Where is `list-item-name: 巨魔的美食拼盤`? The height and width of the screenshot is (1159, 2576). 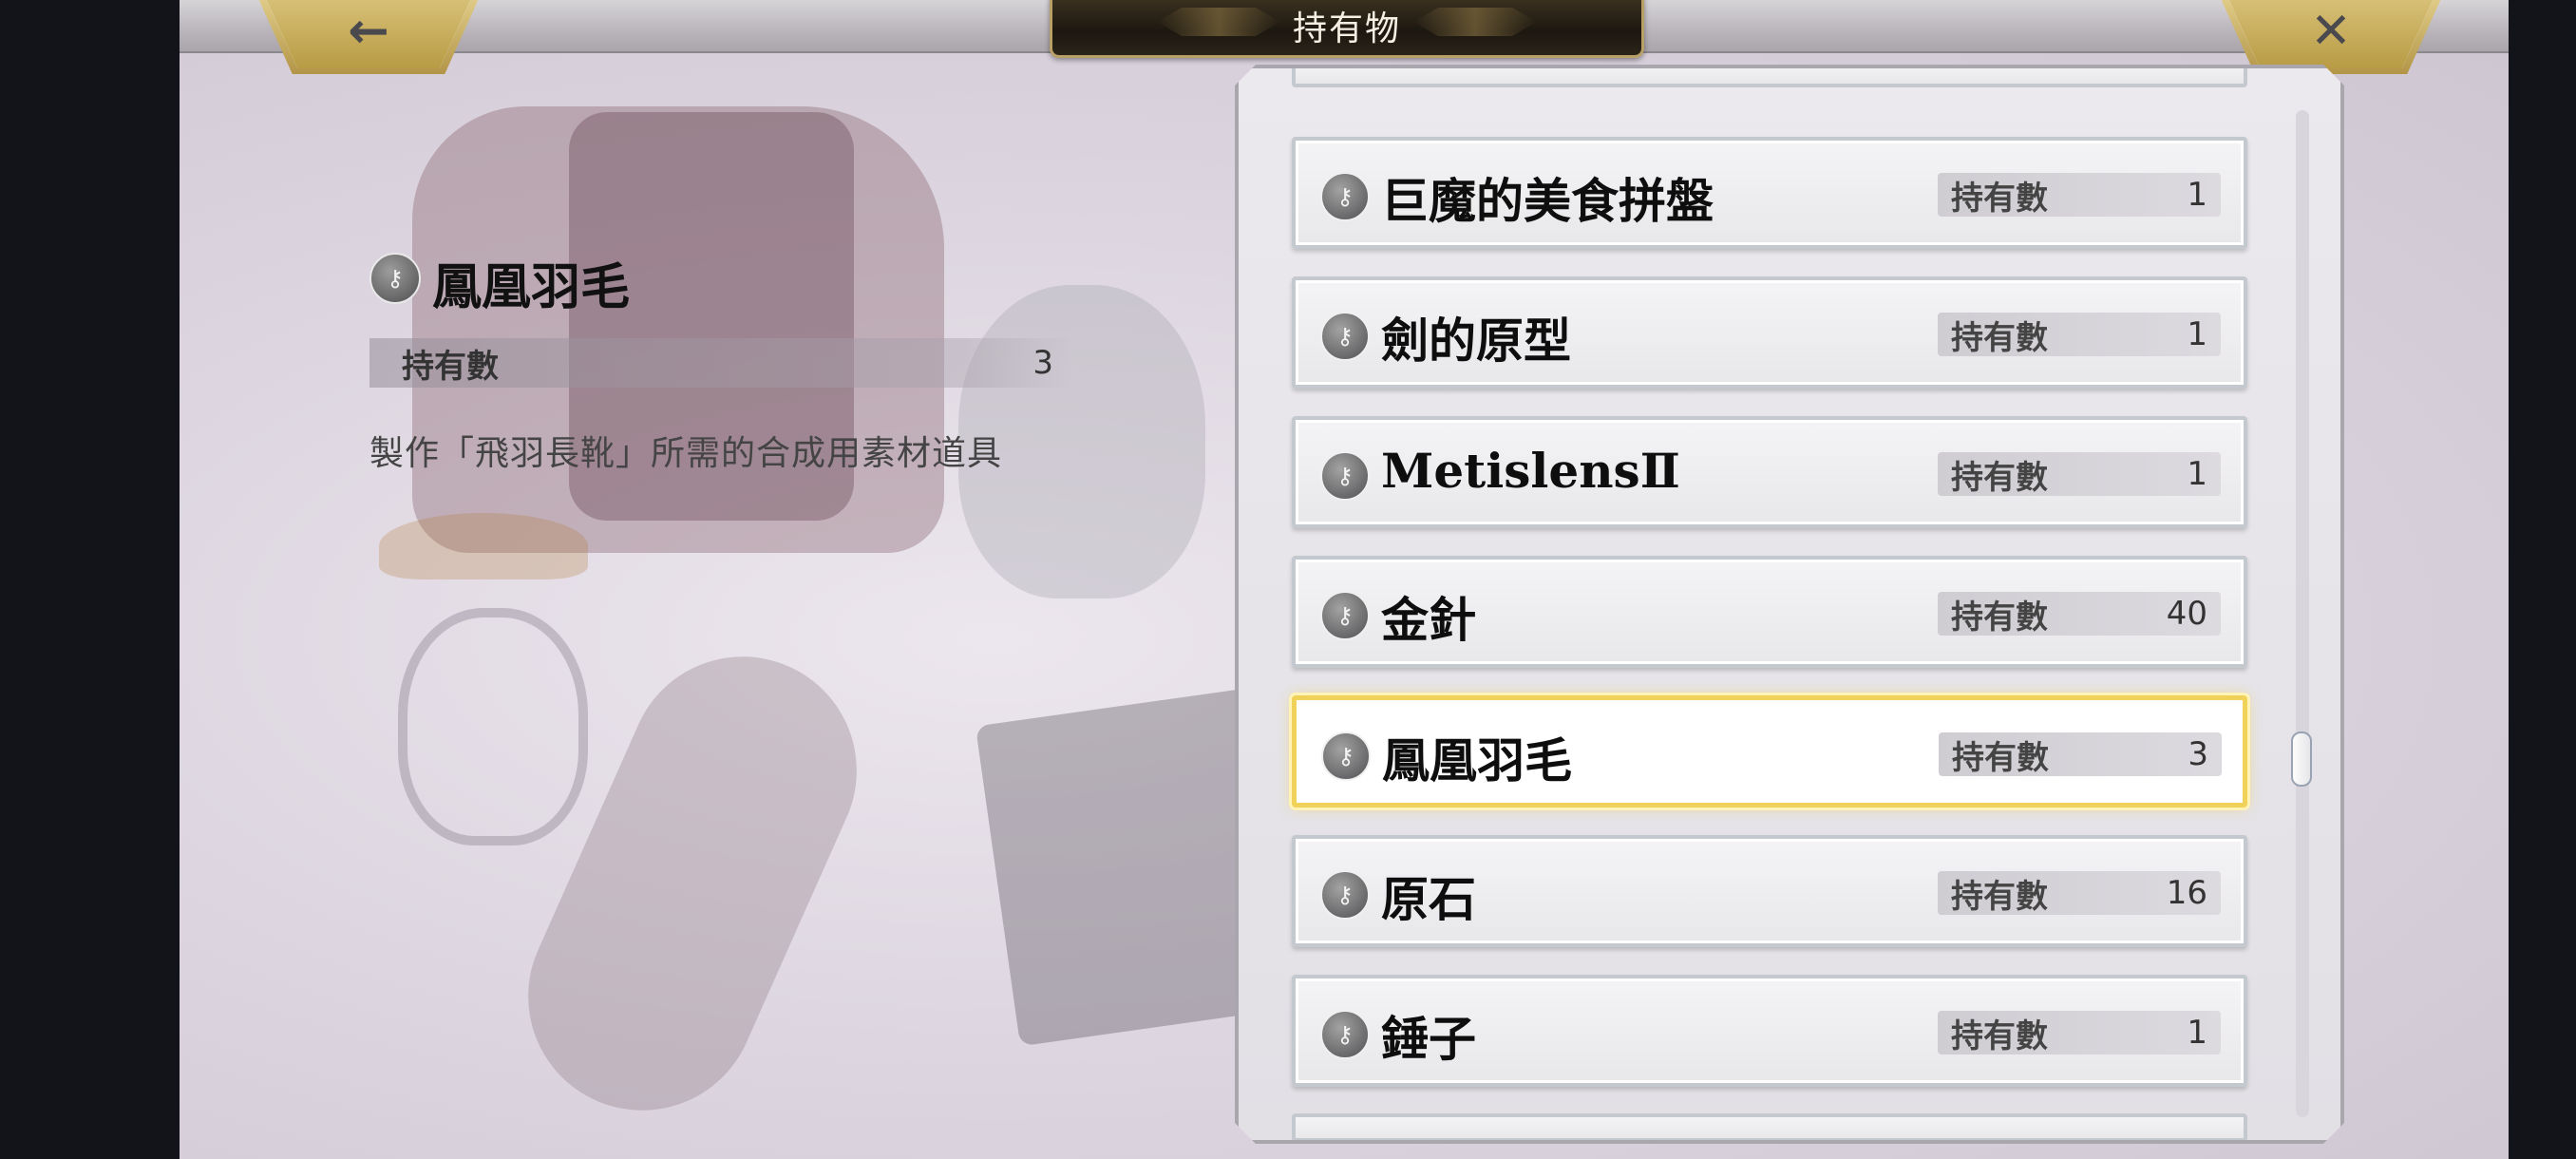 list-item-name: 巨魔的美食拼盤 is located at coordinates (1547, 201).